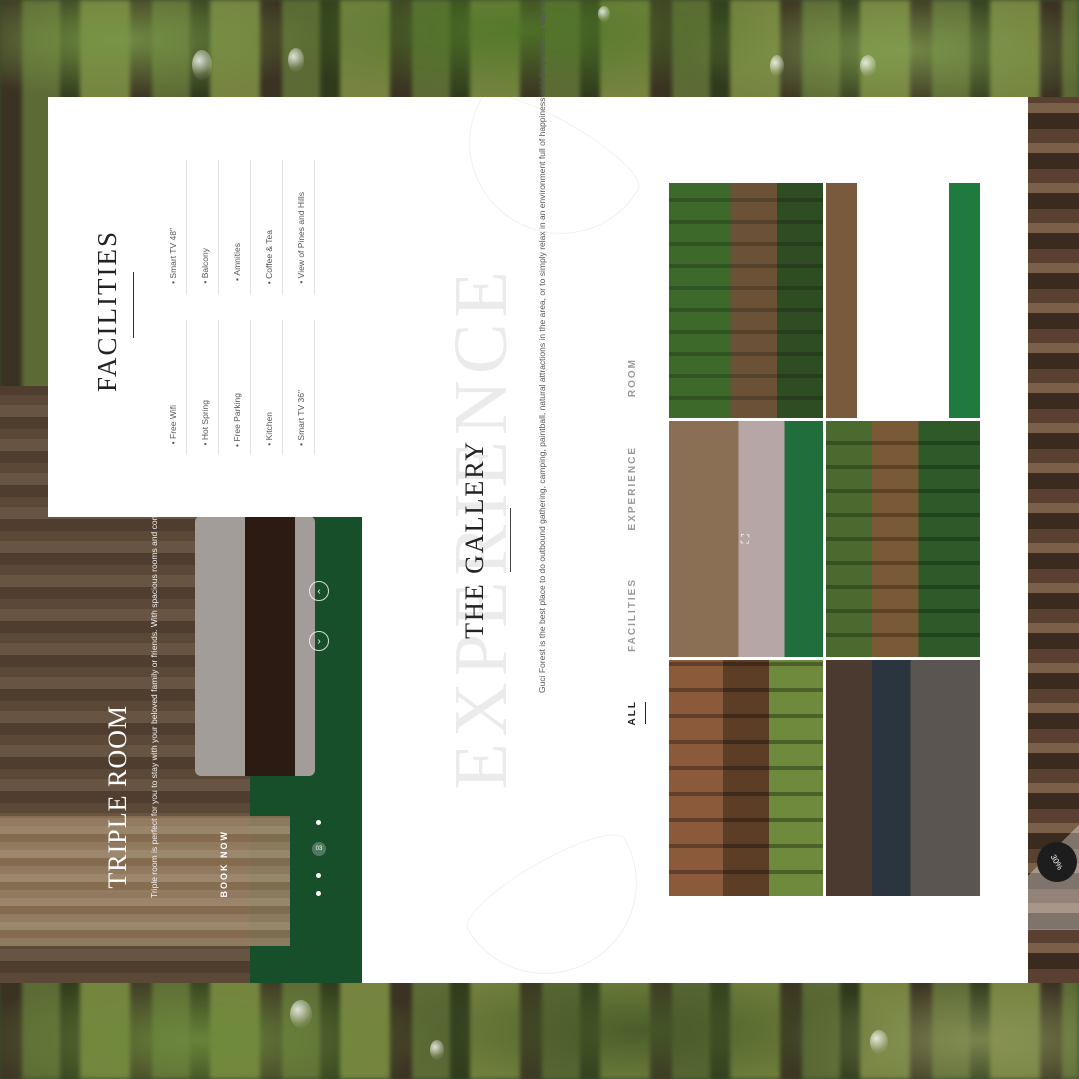 The height and width of the screenshot is (1079, 1079). I want to click on filter-experience: EXPERIENCE, so click(632, 488).